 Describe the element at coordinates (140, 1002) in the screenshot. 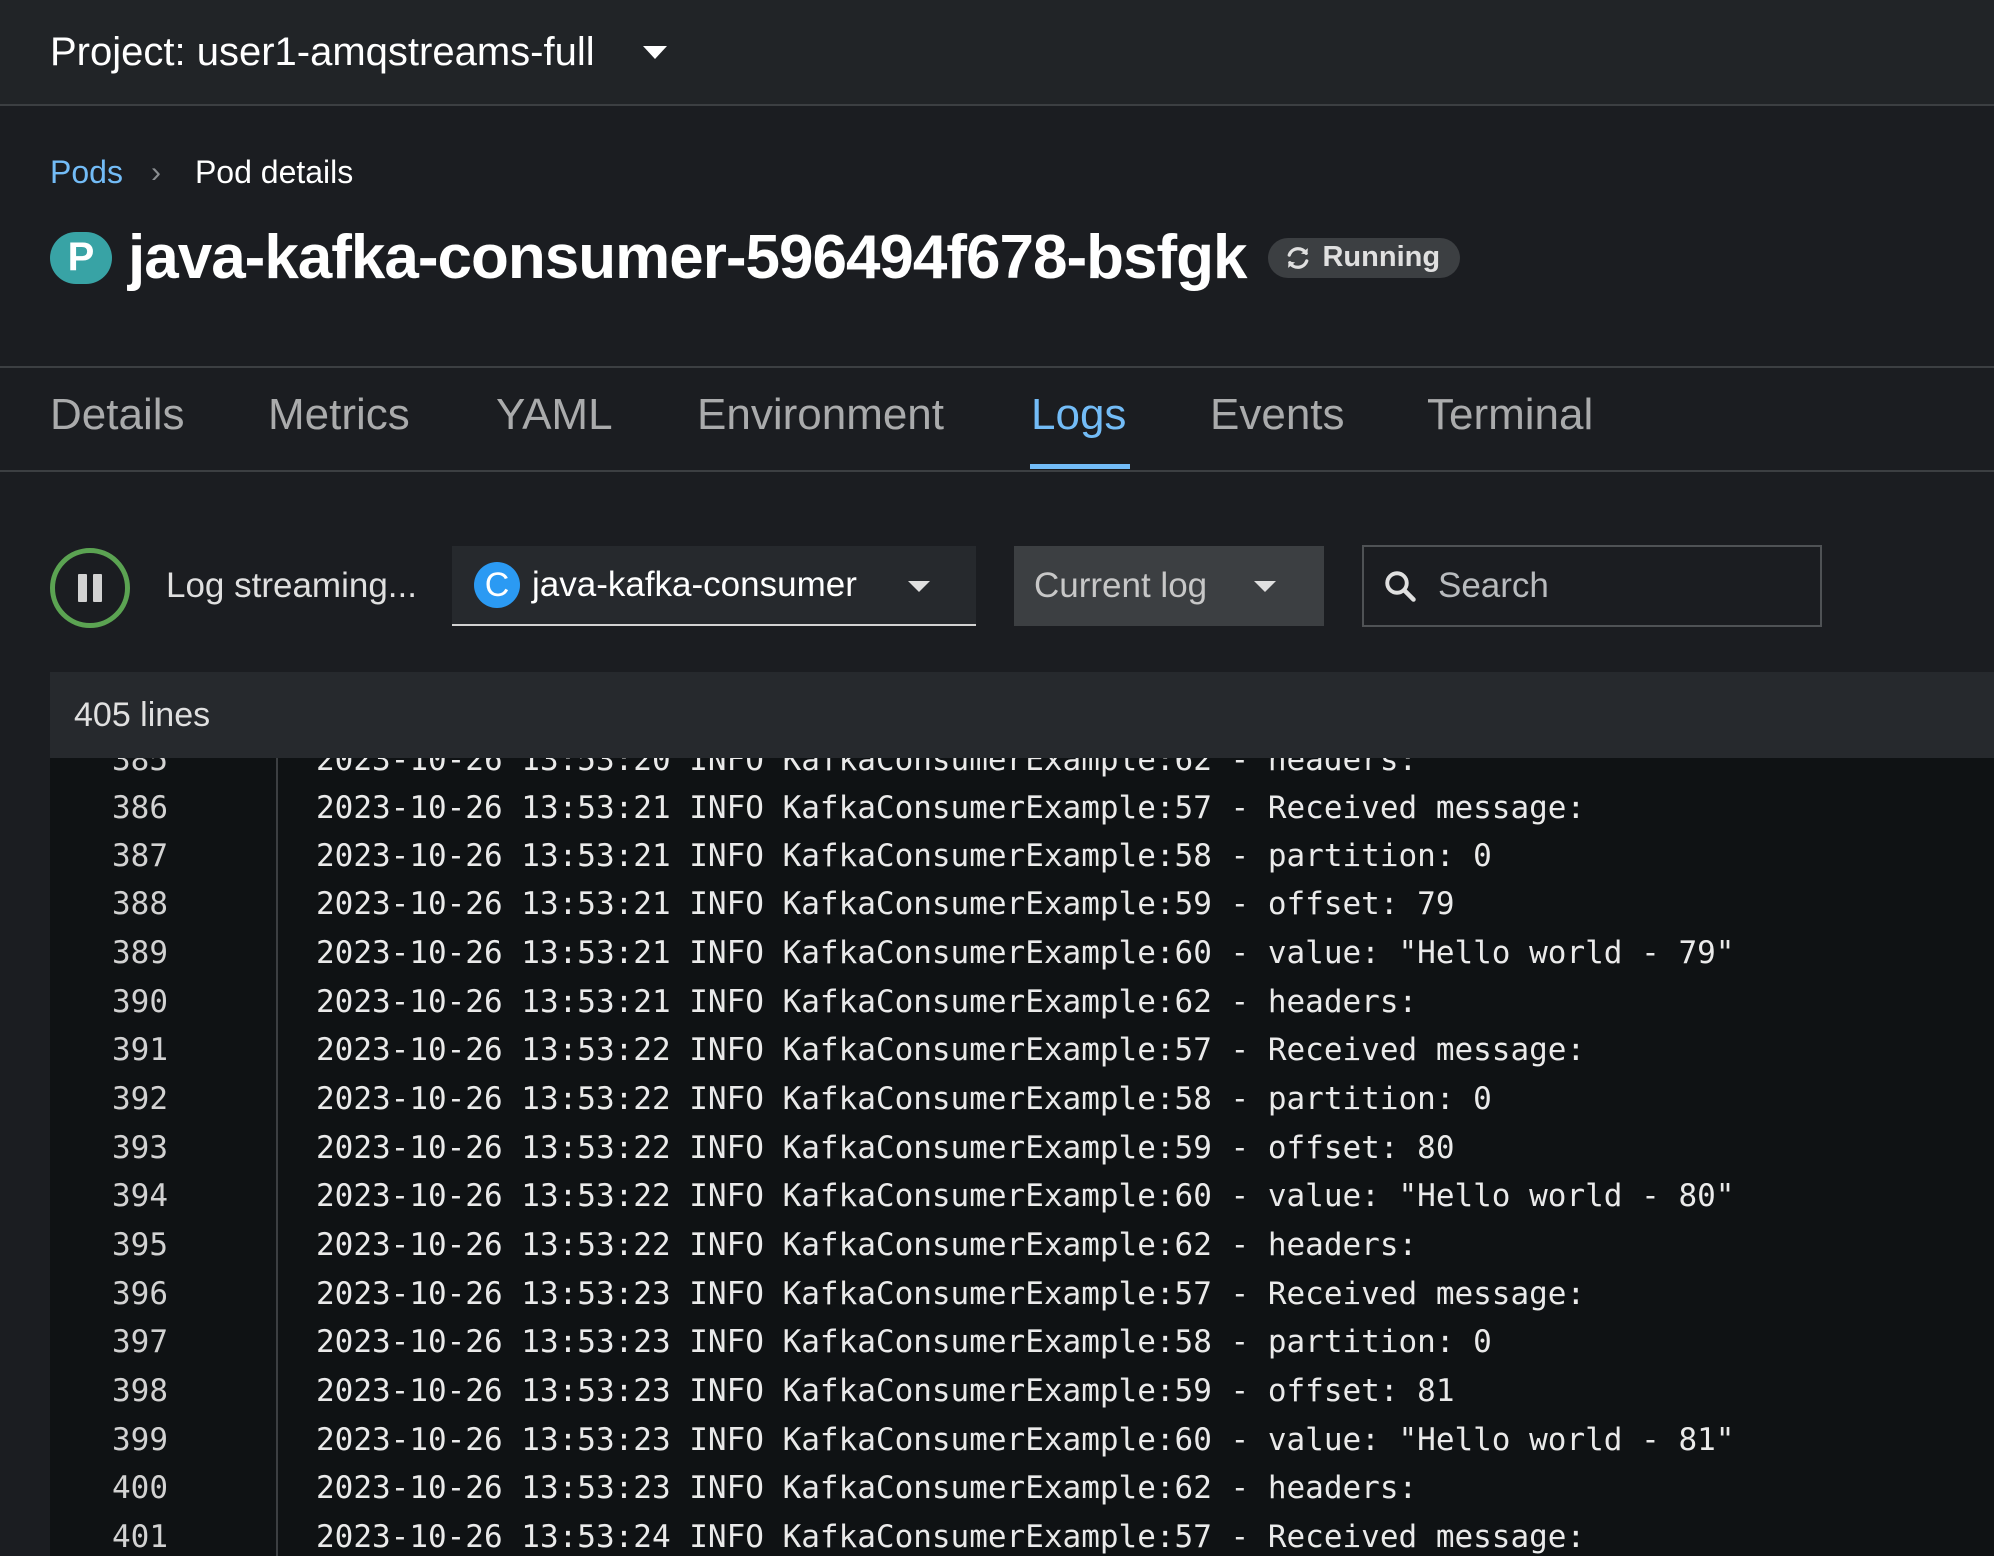

I see `log-line-number: 390` at that location.